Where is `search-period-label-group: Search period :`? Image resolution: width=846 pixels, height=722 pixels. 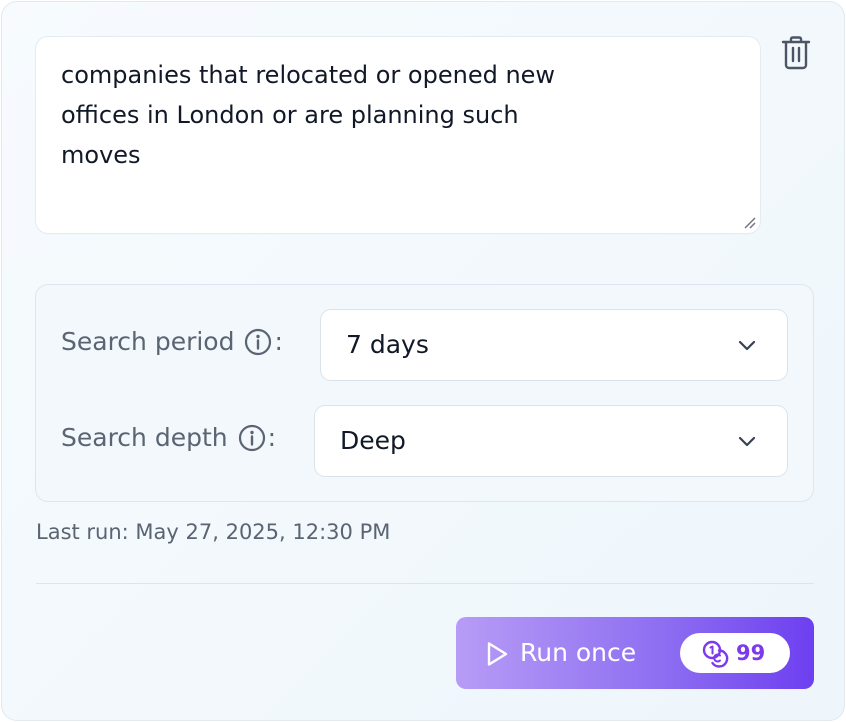 search-period-label-group: Search period : is located at coordinates (172, 341).